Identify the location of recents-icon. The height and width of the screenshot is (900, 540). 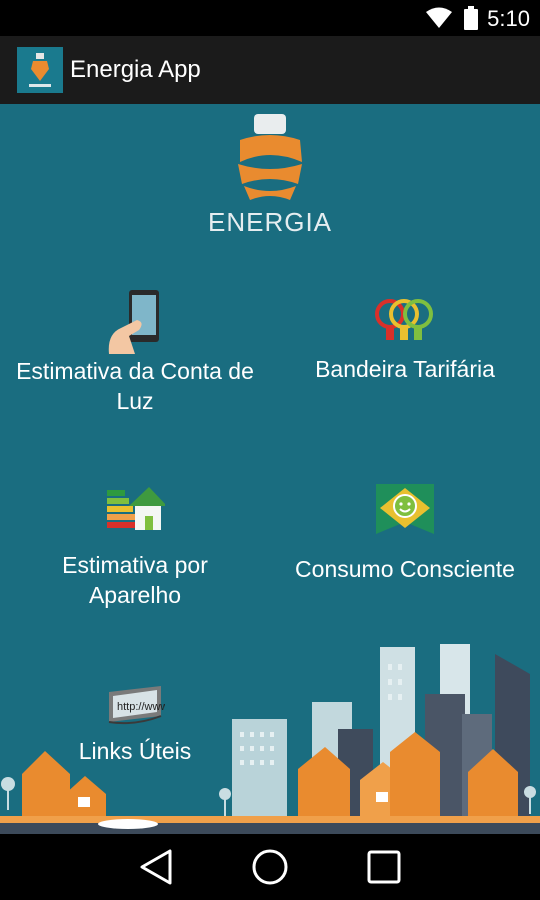
(384, 867).